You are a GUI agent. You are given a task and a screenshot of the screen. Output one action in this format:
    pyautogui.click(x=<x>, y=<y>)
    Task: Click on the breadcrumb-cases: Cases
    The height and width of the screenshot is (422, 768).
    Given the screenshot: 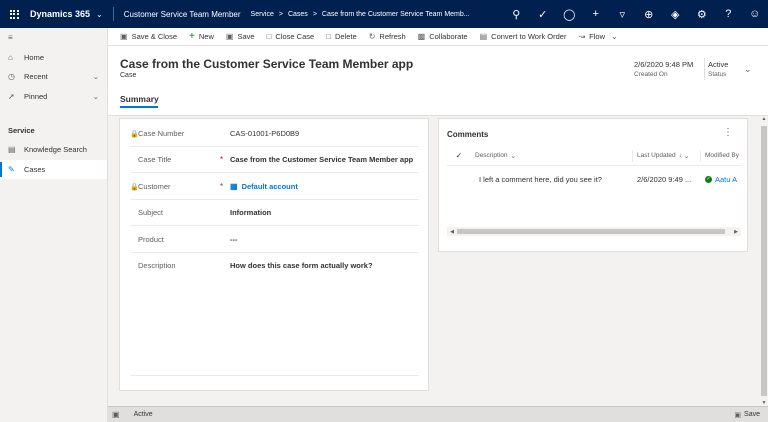 What is the action you would take?
    pyautogui.click(x=298, y=14)
    